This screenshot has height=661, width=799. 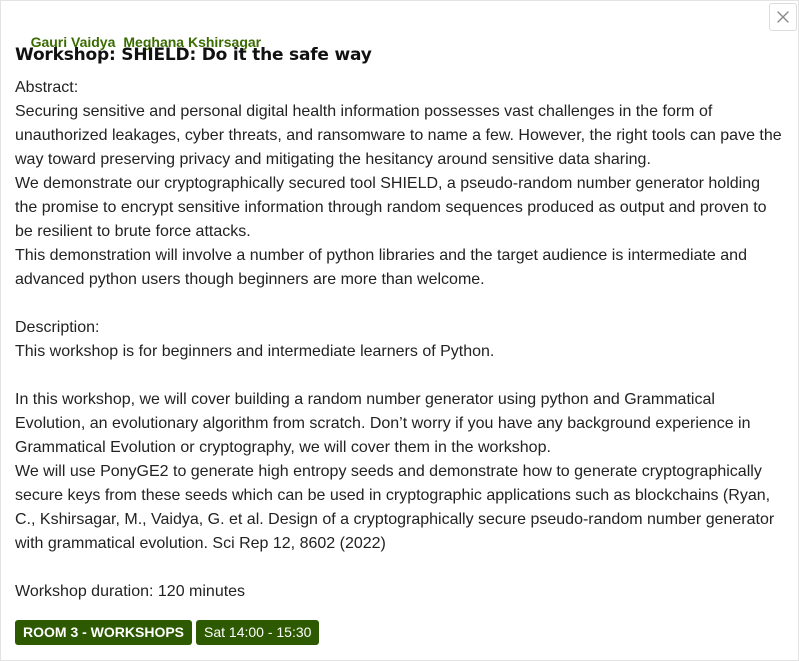 I want to click on close-button, so click(x=783, y=17).